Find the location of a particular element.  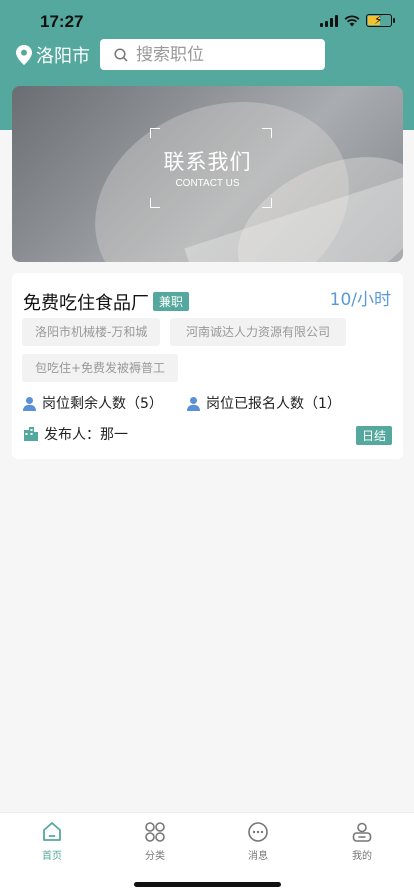

settlement-badge: 日结 is located at coordinates (373, 435).